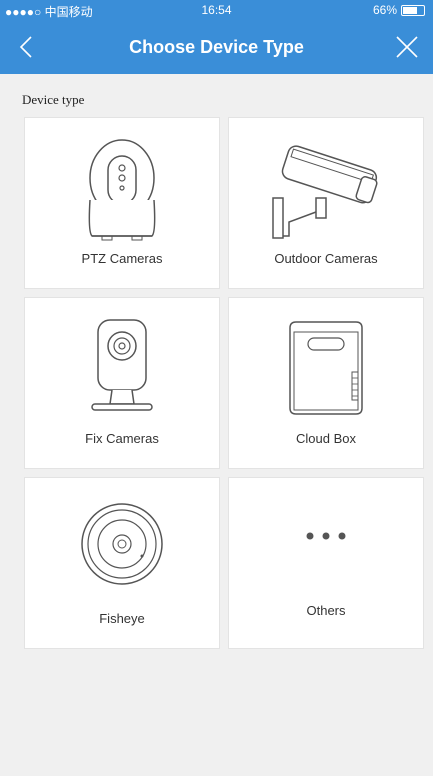 This screenshot has height=776, width=433. I want to click on device-tile-ptz: PTZ Cameras, so click(122, 203).